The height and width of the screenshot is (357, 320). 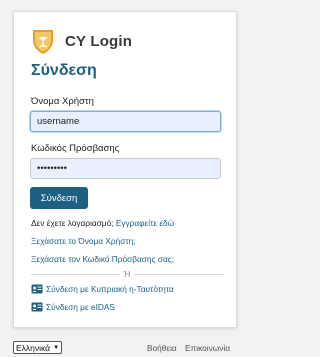 I want to click on username-input, so click(x=125, y=121).